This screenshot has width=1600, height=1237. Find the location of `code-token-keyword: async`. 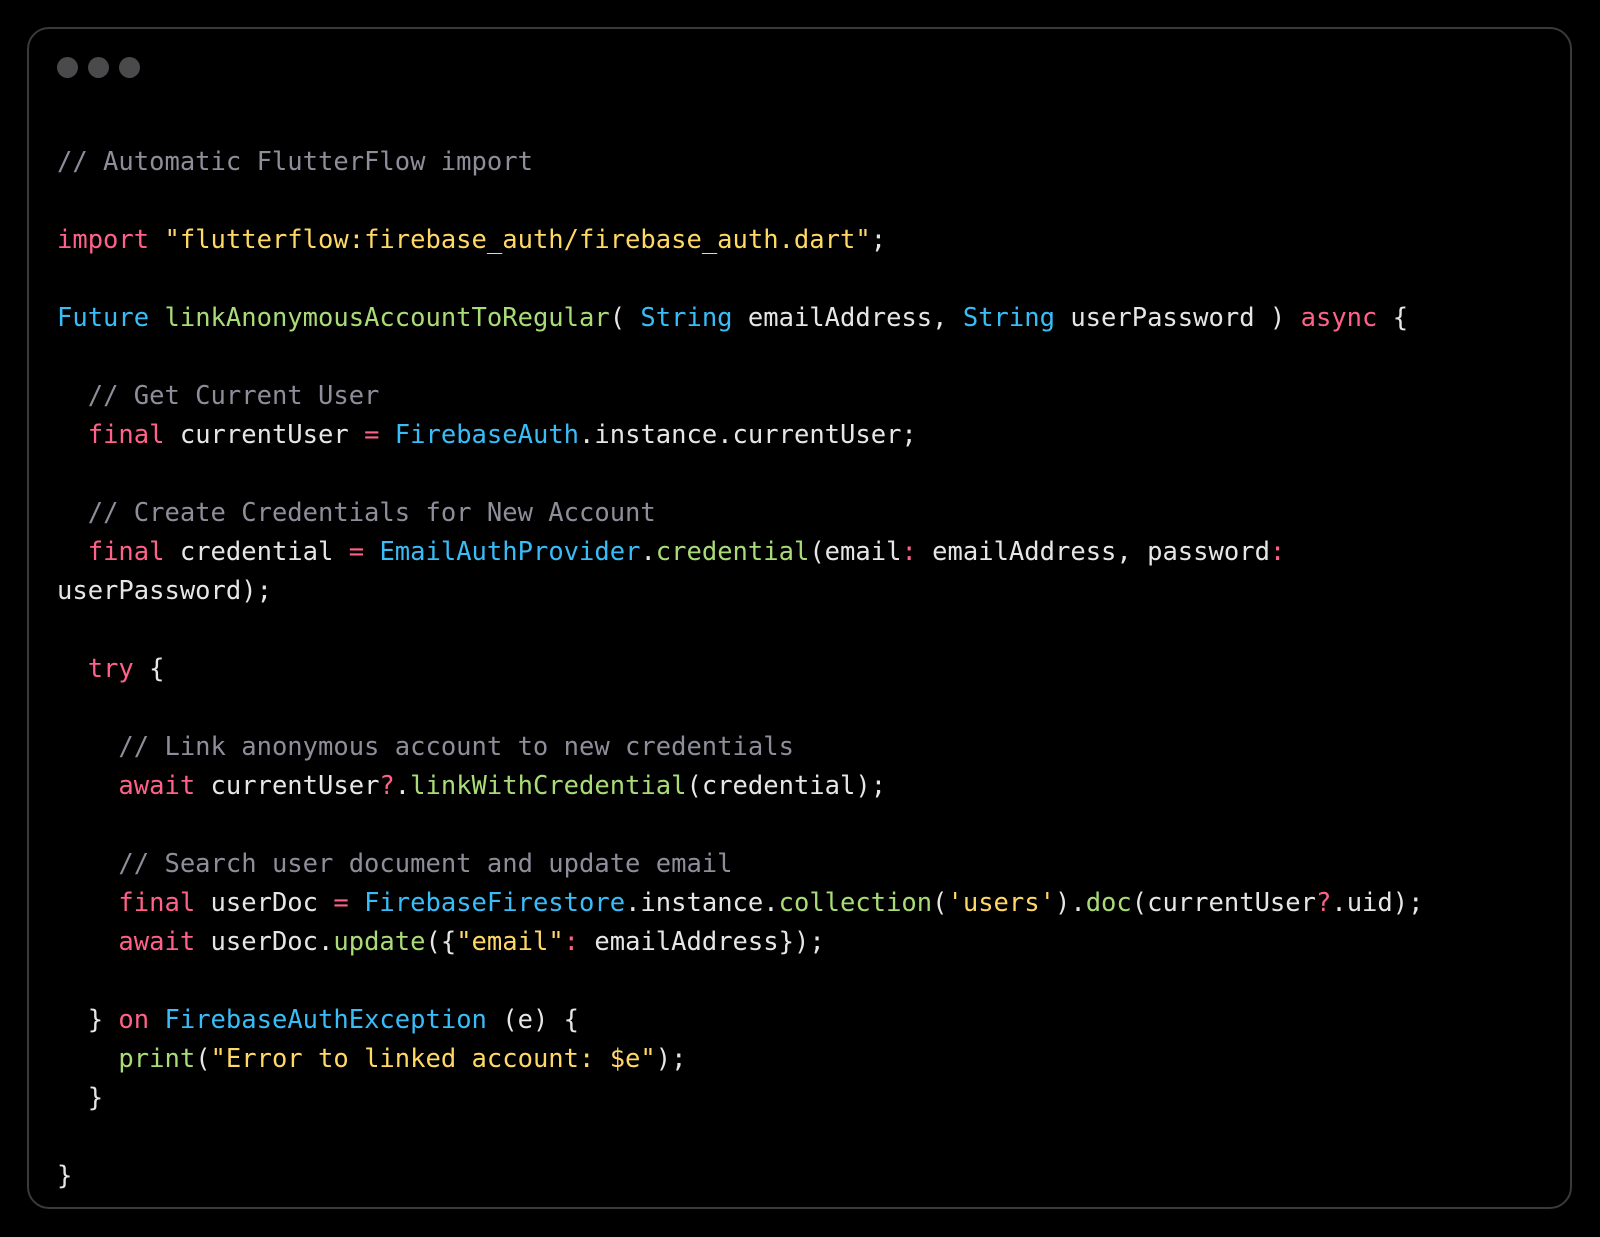

code-token-keyword: async is located at coordinates (1339, 318).